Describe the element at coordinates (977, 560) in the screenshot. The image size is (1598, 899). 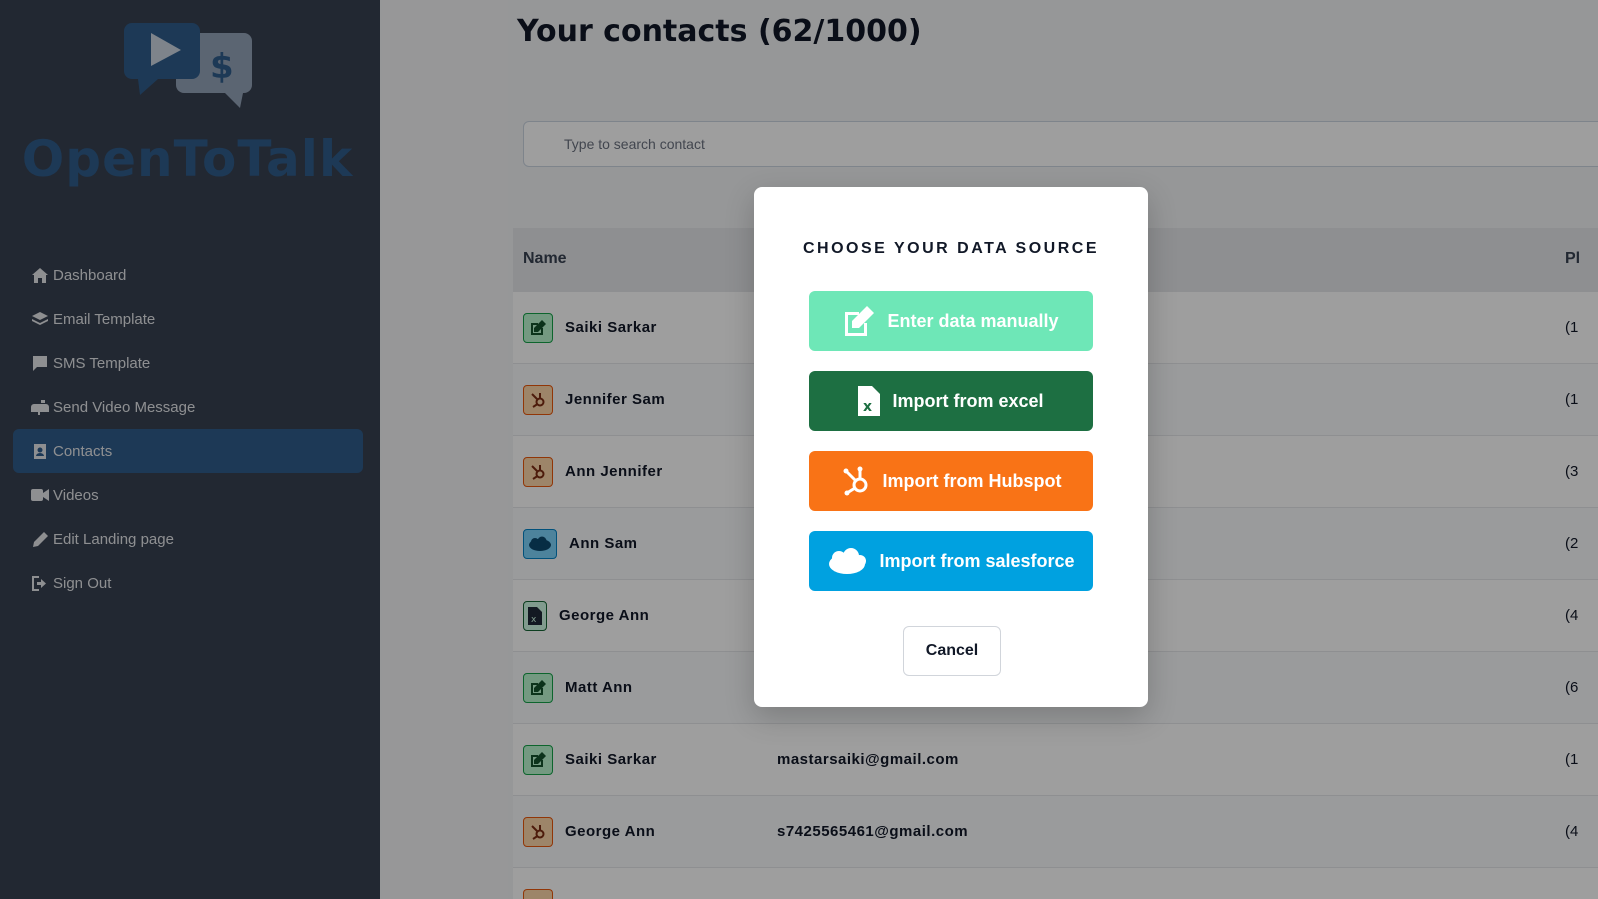
I see `button-label: Import from salesforce` at that location.